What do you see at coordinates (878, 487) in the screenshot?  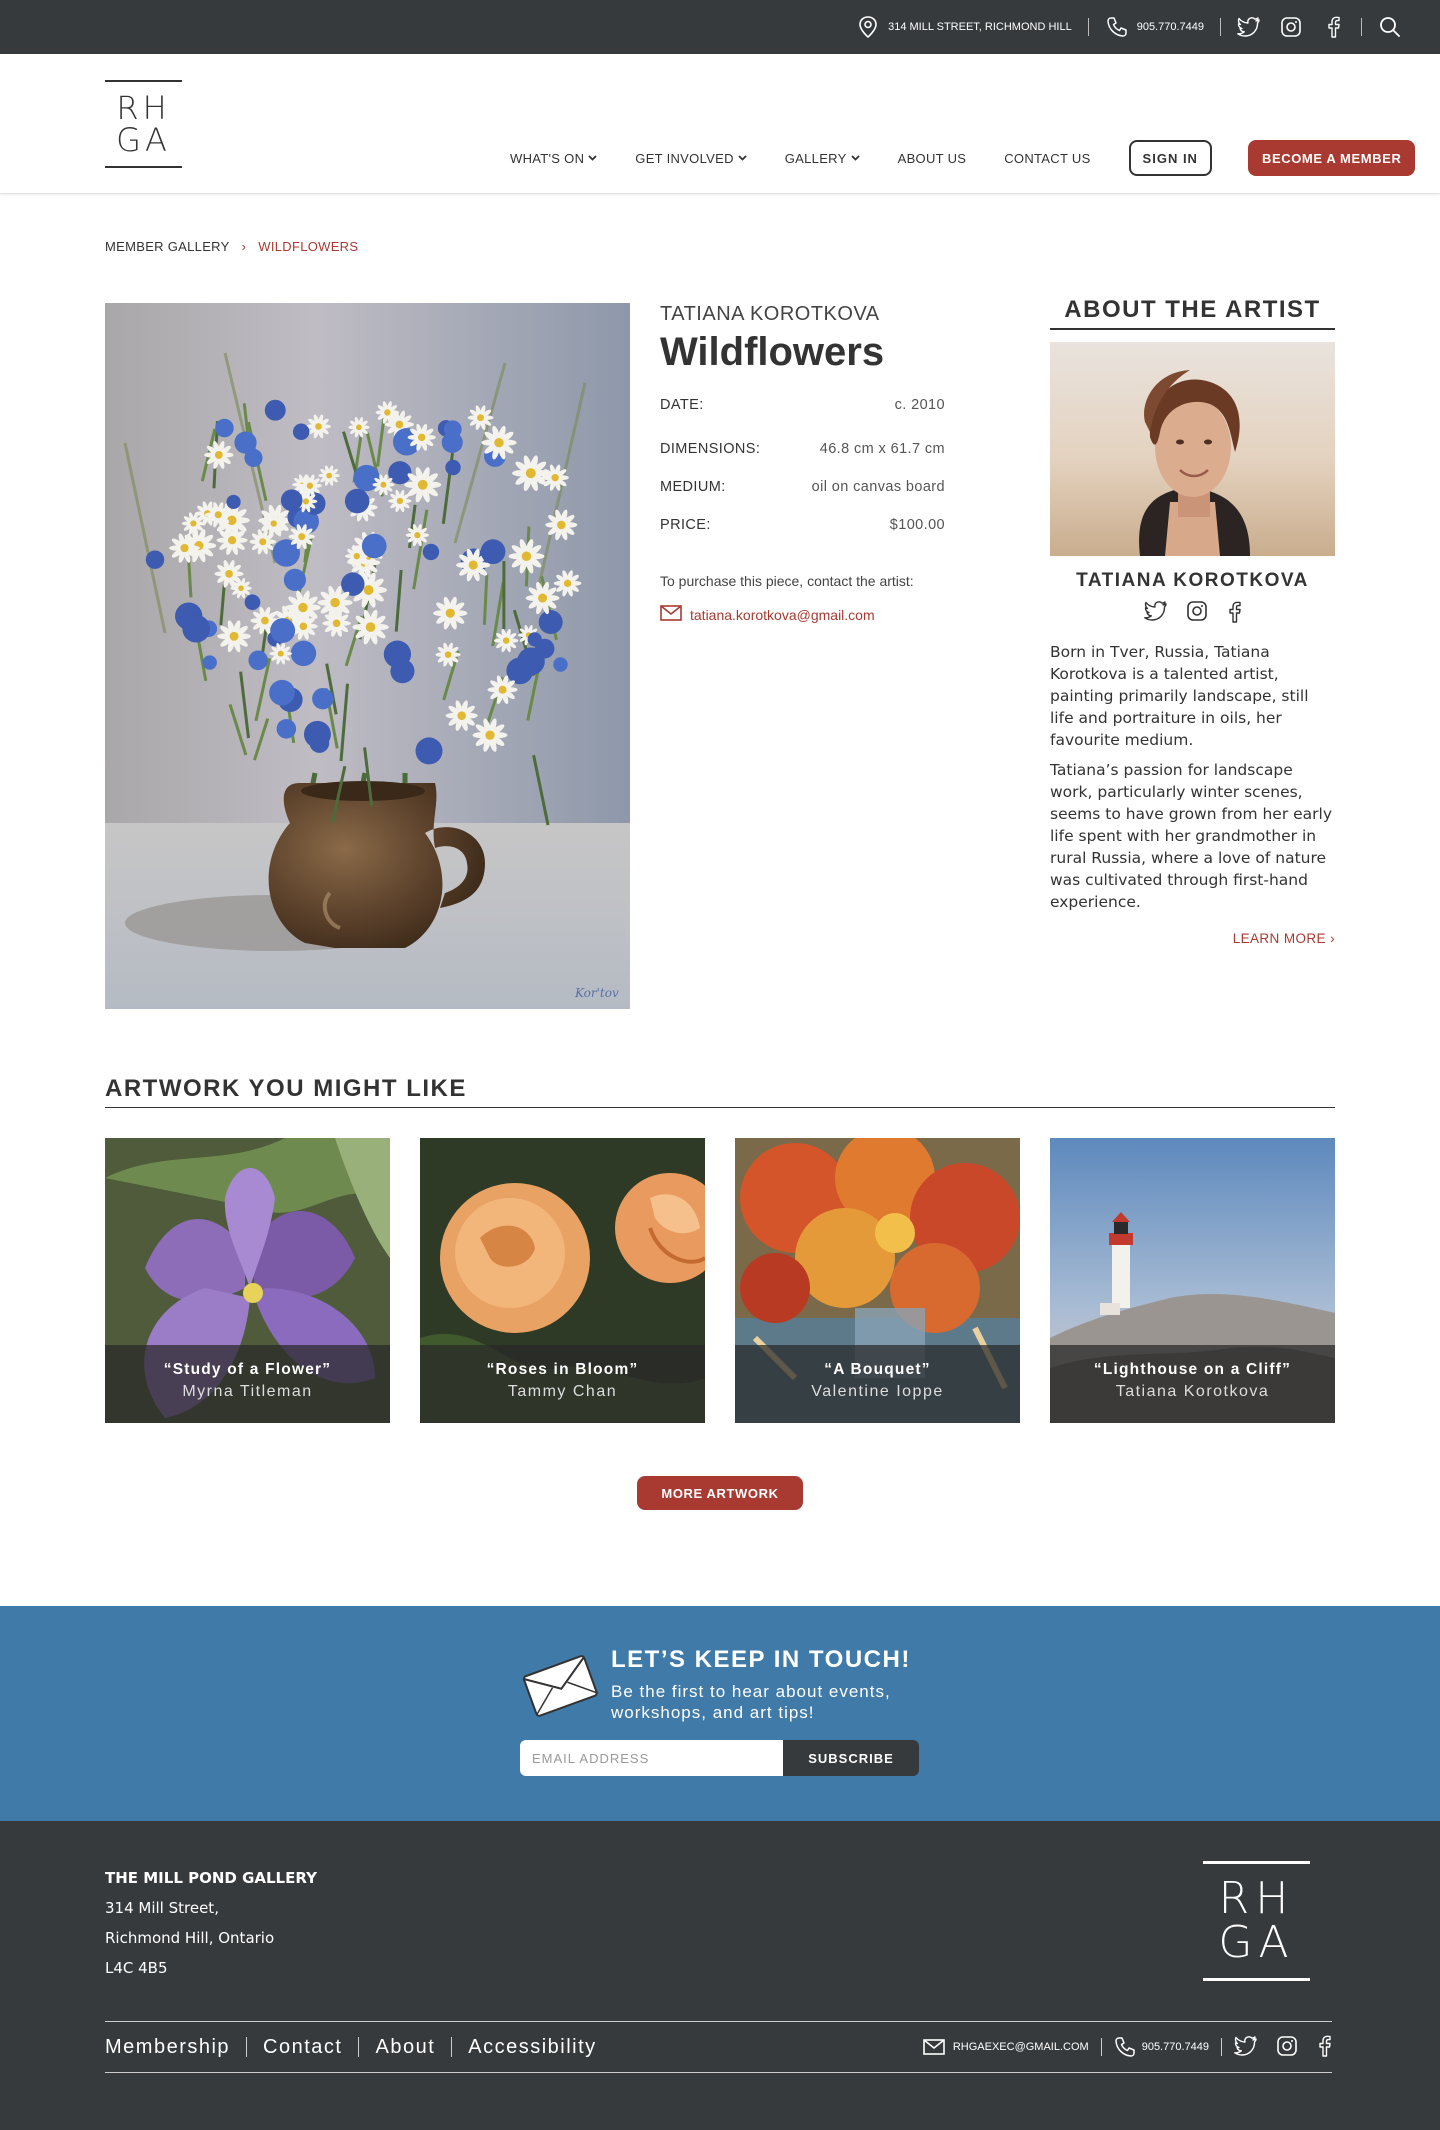 I see `detail-value: oil on canvas board` at bounding box center [878, 487].